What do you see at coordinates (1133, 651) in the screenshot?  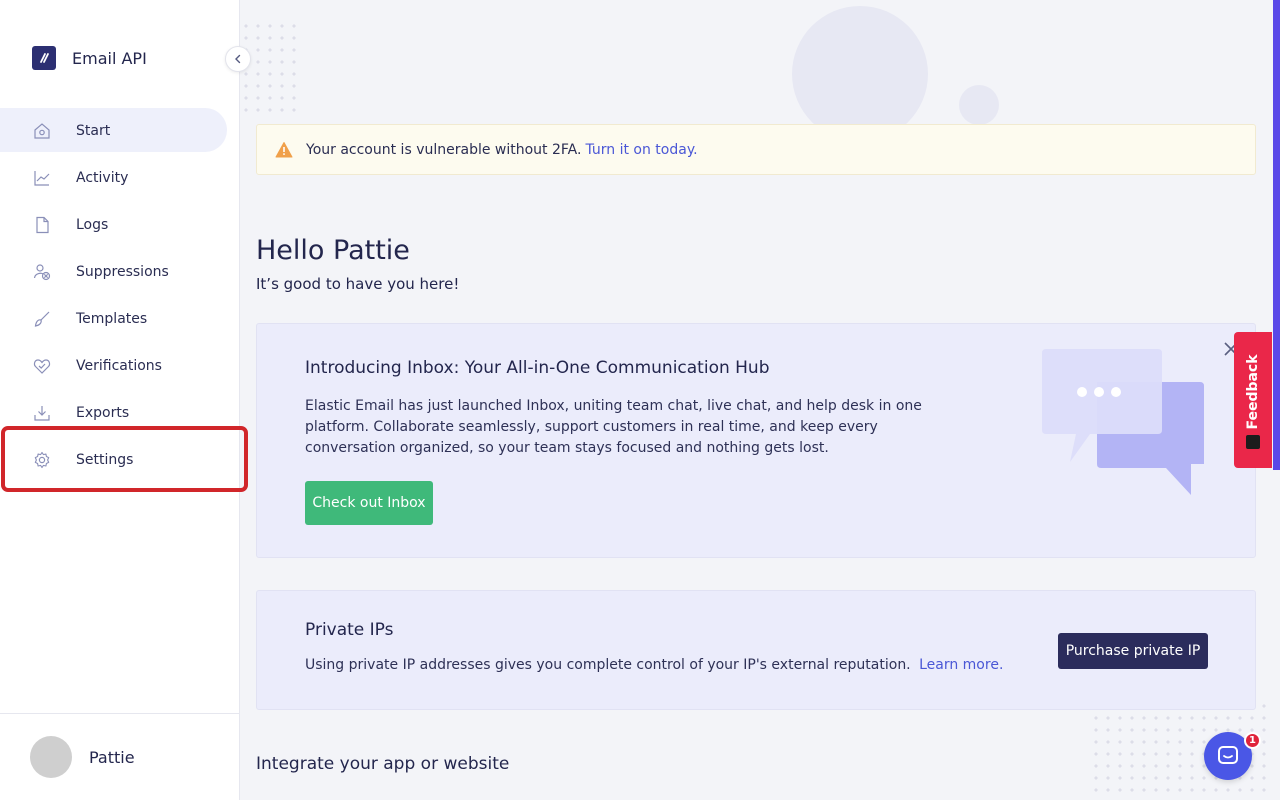 I see `purchase-private-ip-button: Purchase private IP` at bounding box center [1133, 651].